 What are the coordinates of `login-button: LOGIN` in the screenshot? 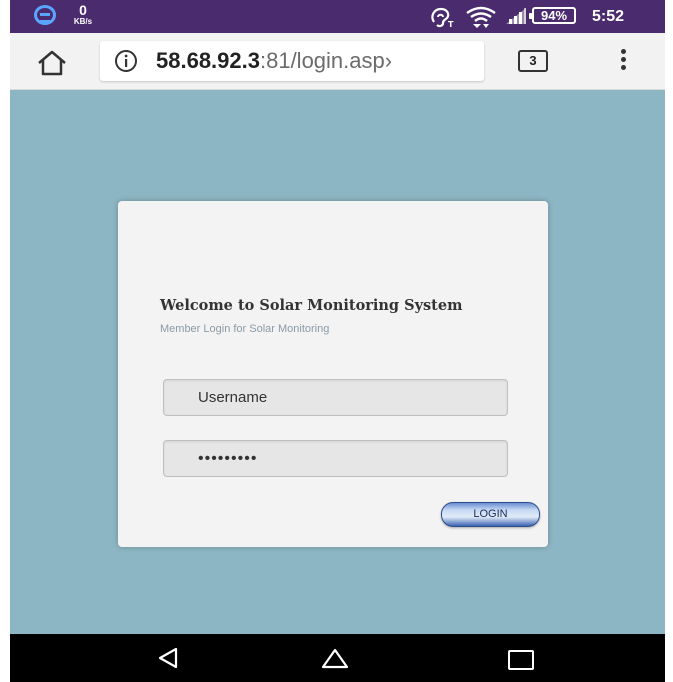 It's located at (490, 514).